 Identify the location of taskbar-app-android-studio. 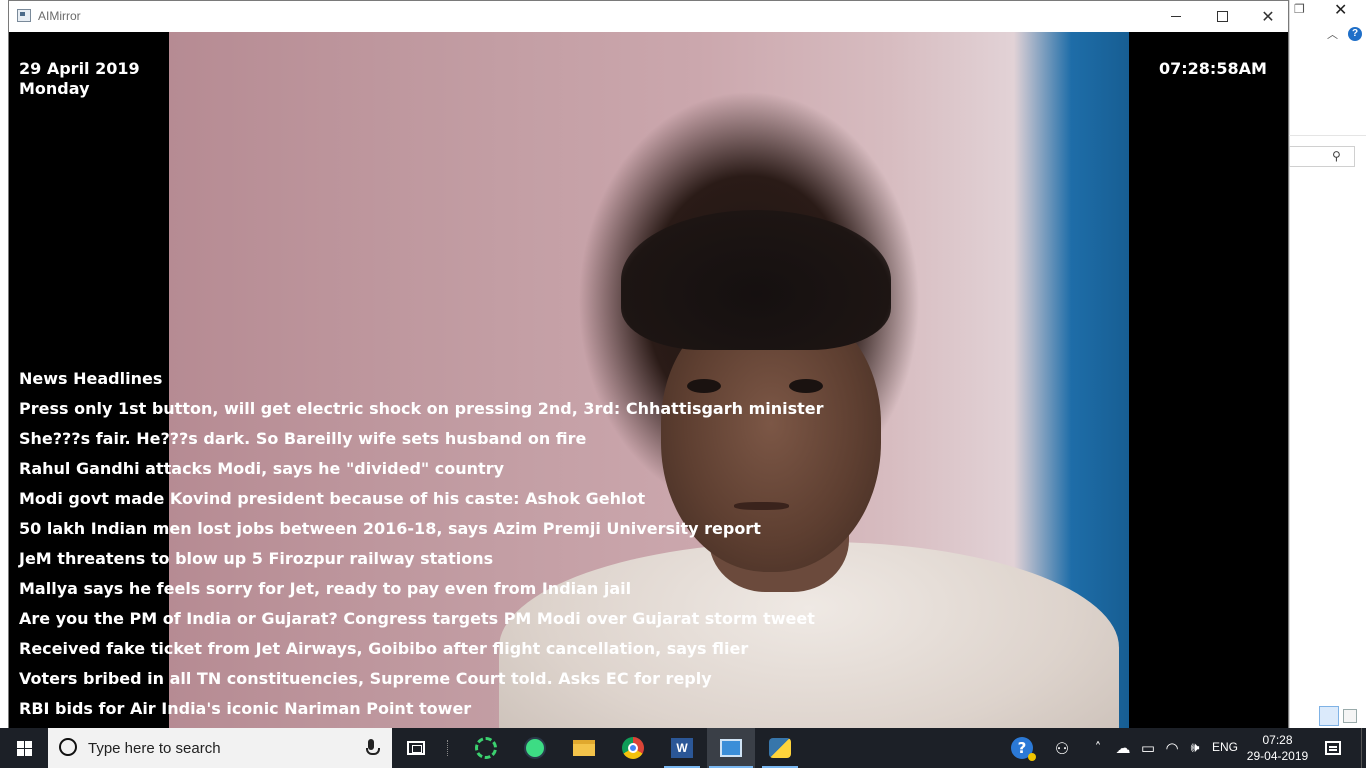
(535, 748).